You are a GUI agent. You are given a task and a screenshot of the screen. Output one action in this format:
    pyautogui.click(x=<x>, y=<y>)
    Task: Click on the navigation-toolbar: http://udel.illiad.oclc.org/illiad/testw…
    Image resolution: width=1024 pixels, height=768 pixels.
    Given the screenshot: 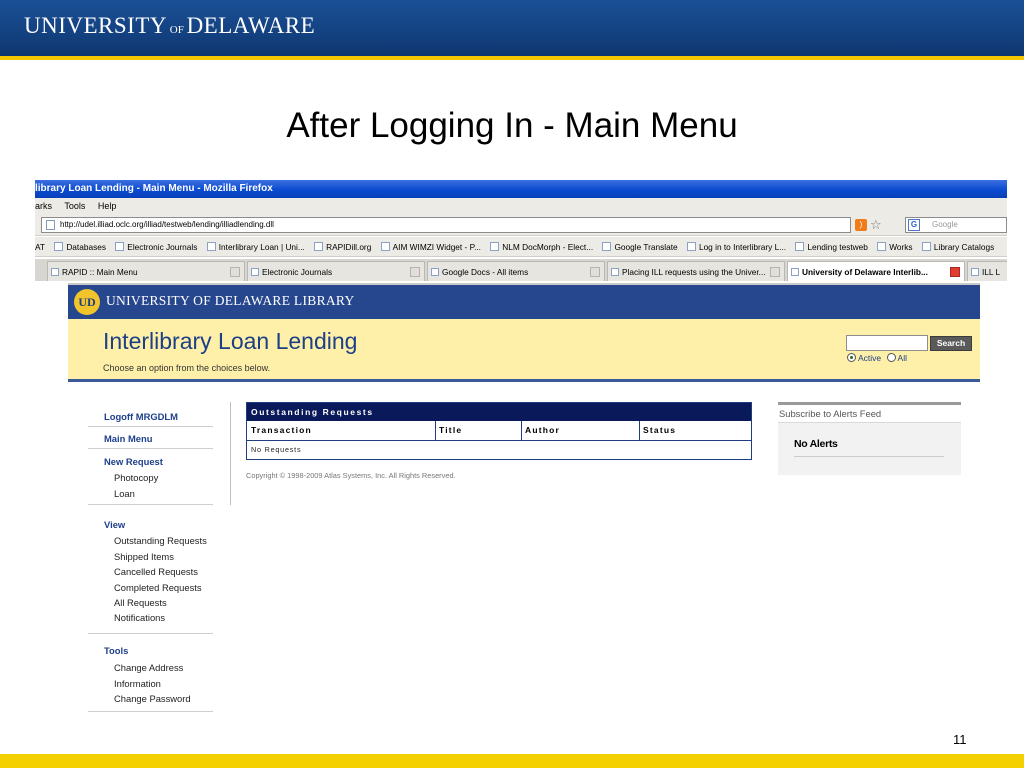 What is the action you would take?
    pyautogui.click(x=521, y=225)
    